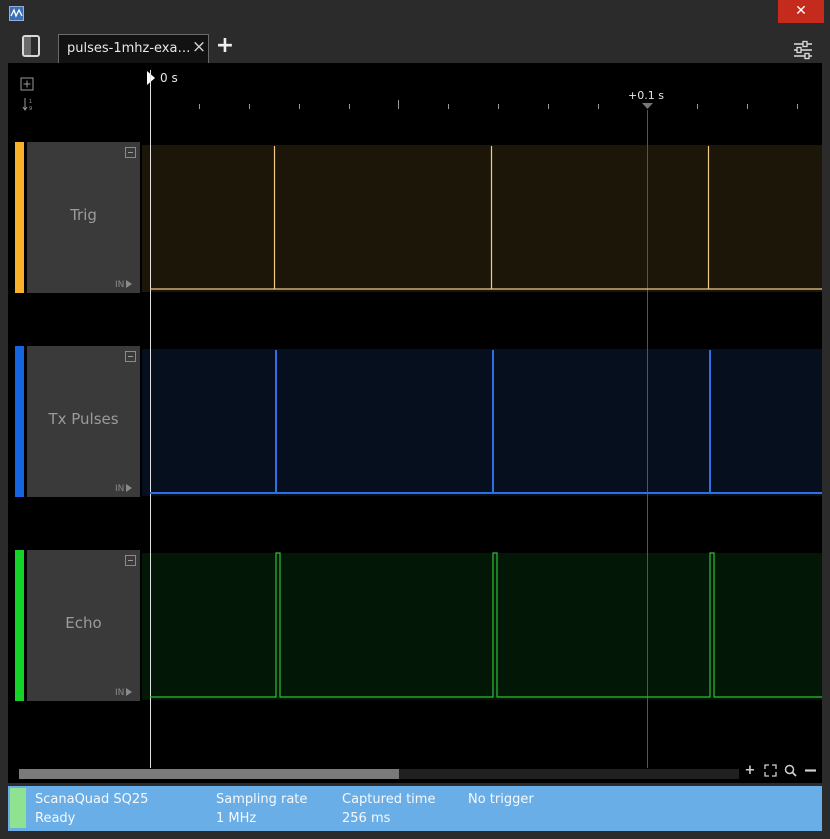 The width and height of the screenshot is (830, 839). What do you see at coordinates (486, 218) in the screenshot?
I see `trig-waveform` at bounding box center [486, 218].